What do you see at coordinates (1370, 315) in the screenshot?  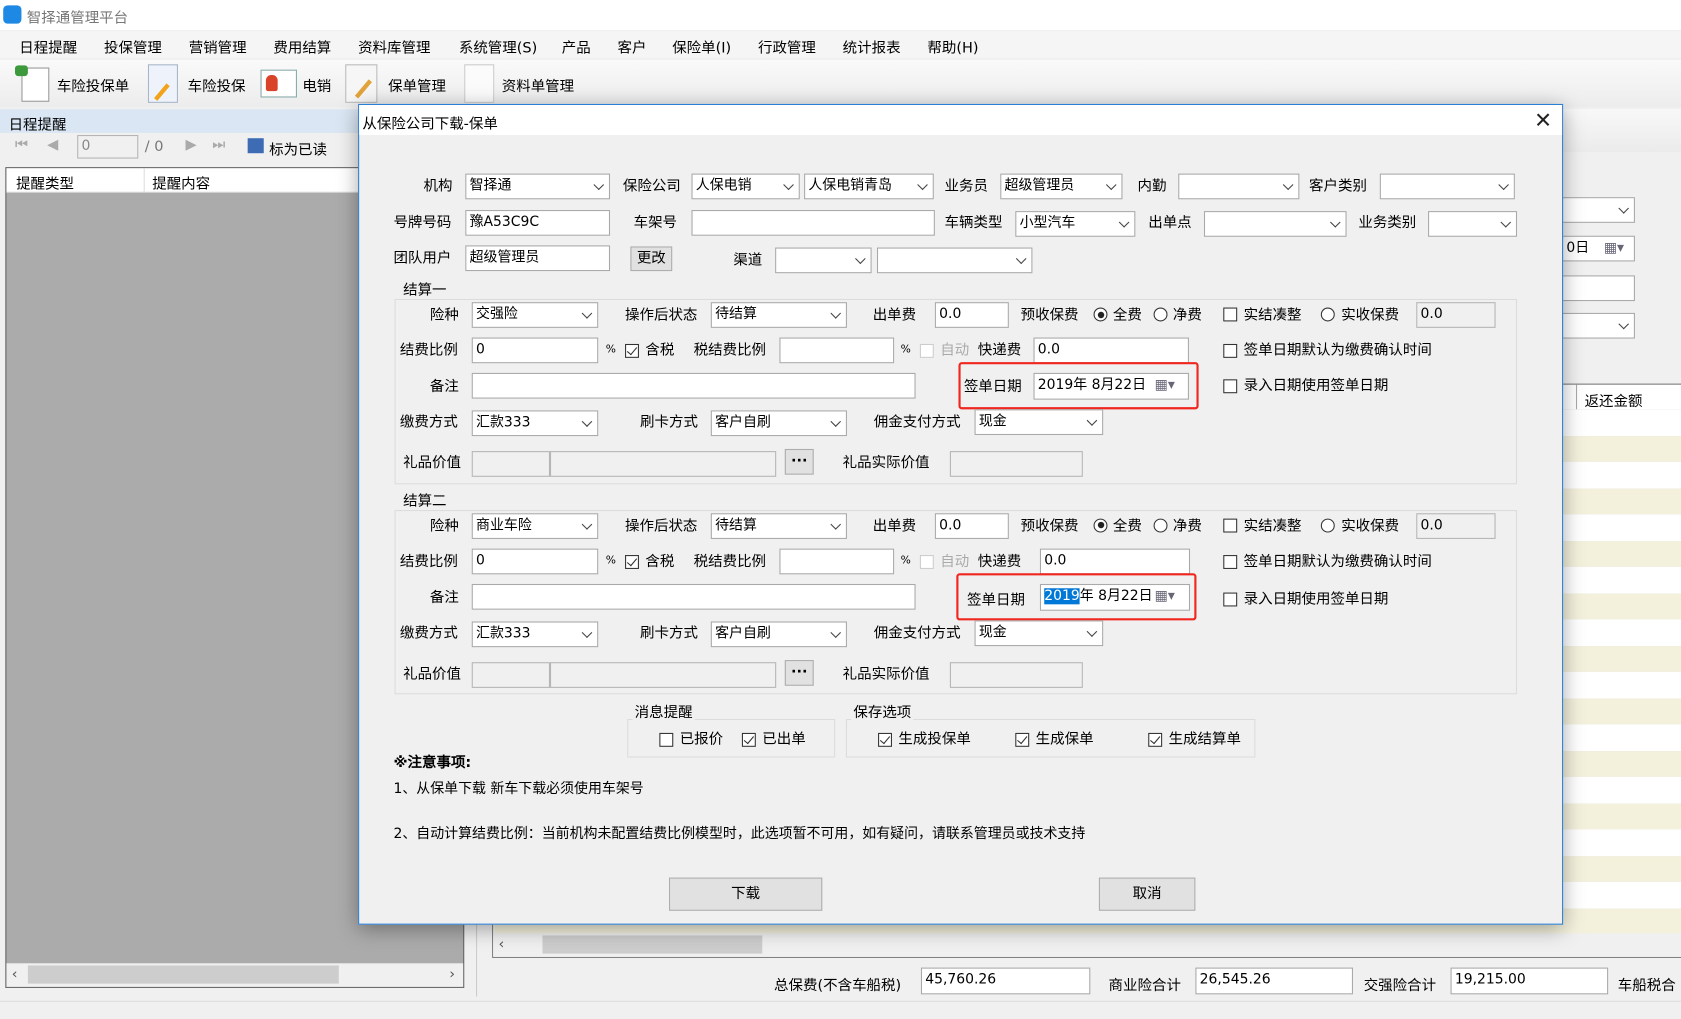 I see `settlement-1-actual-premium-label: 实收保费` at bounding box center [1370, 315].